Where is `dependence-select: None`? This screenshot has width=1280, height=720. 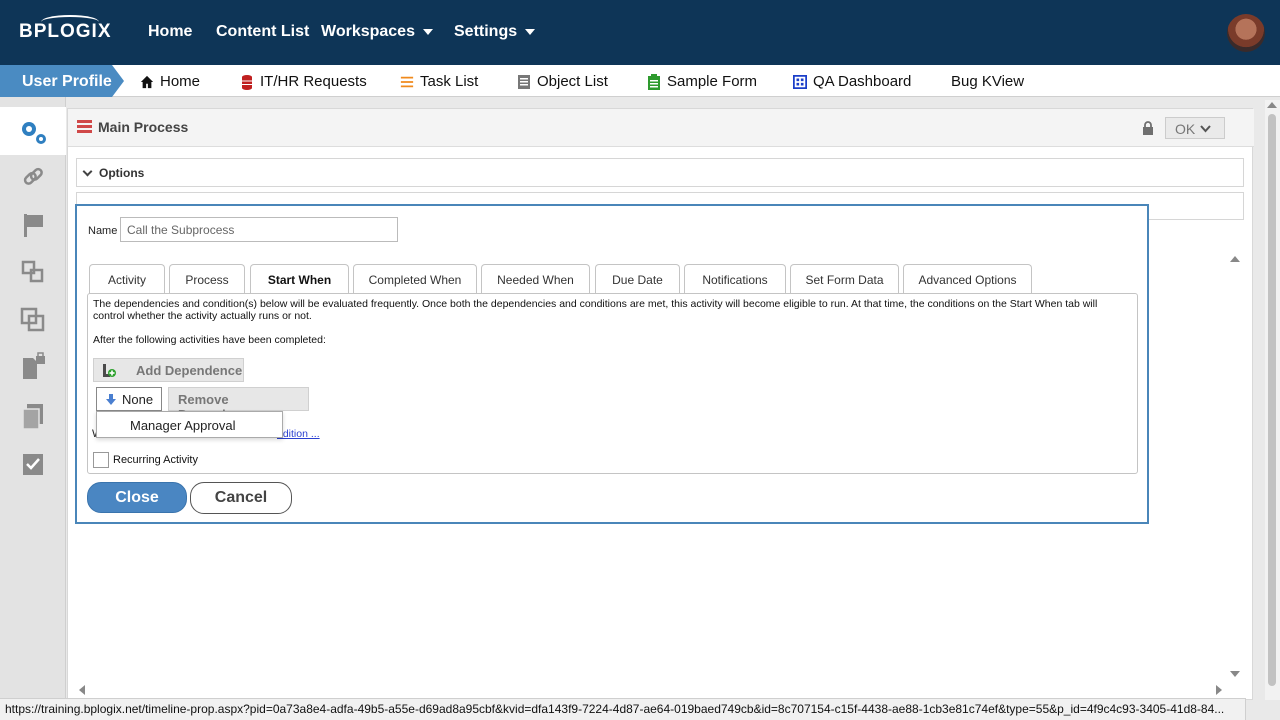 dependence-select: None is located at coordinates (129, 399).